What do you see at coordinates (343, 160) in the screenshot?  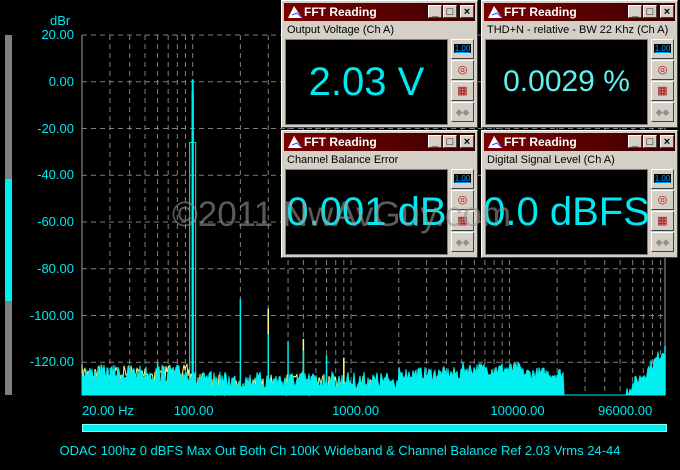 I see `reading-label: Channel Balance Error` at bounding box center [343, 160].